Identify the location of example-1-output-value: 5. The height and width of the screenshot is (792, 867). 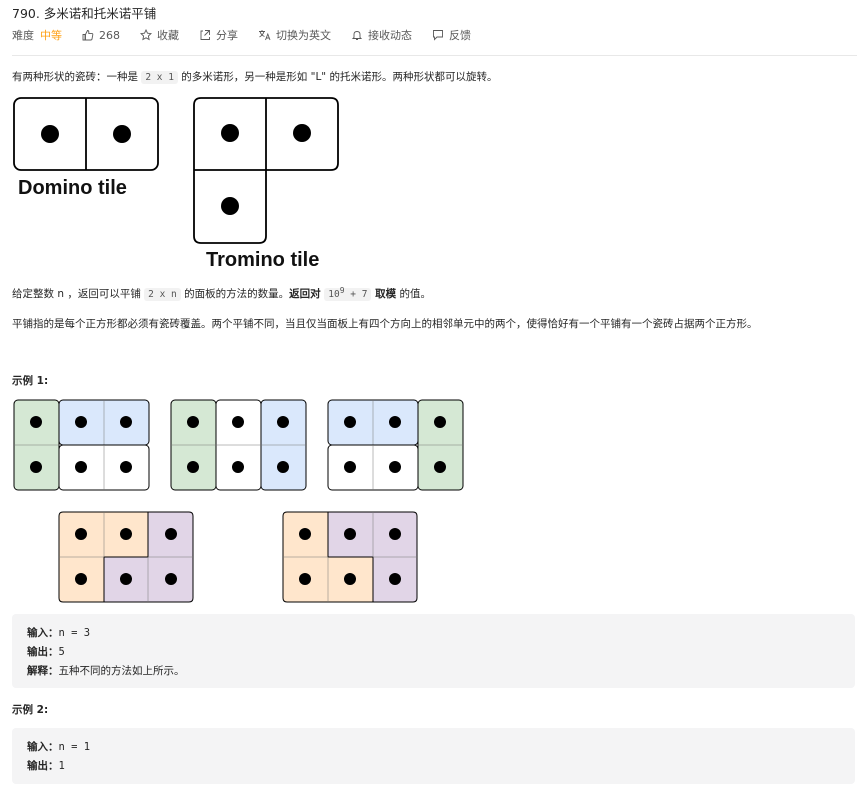
(61, 652).